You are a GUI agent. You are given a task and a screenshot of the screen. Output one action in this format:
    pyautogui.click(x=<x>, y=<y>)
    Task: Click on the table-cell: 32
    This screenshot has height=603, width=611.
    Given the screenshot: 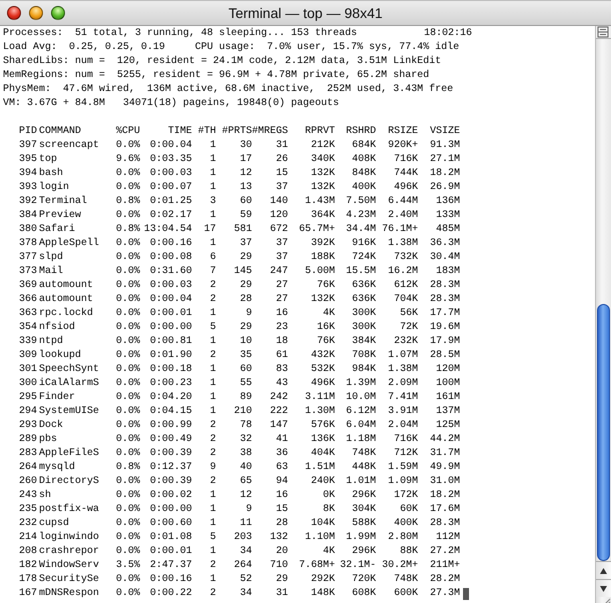 What is the action you would take?
    pyautogui.click(x=246, y=440)
    